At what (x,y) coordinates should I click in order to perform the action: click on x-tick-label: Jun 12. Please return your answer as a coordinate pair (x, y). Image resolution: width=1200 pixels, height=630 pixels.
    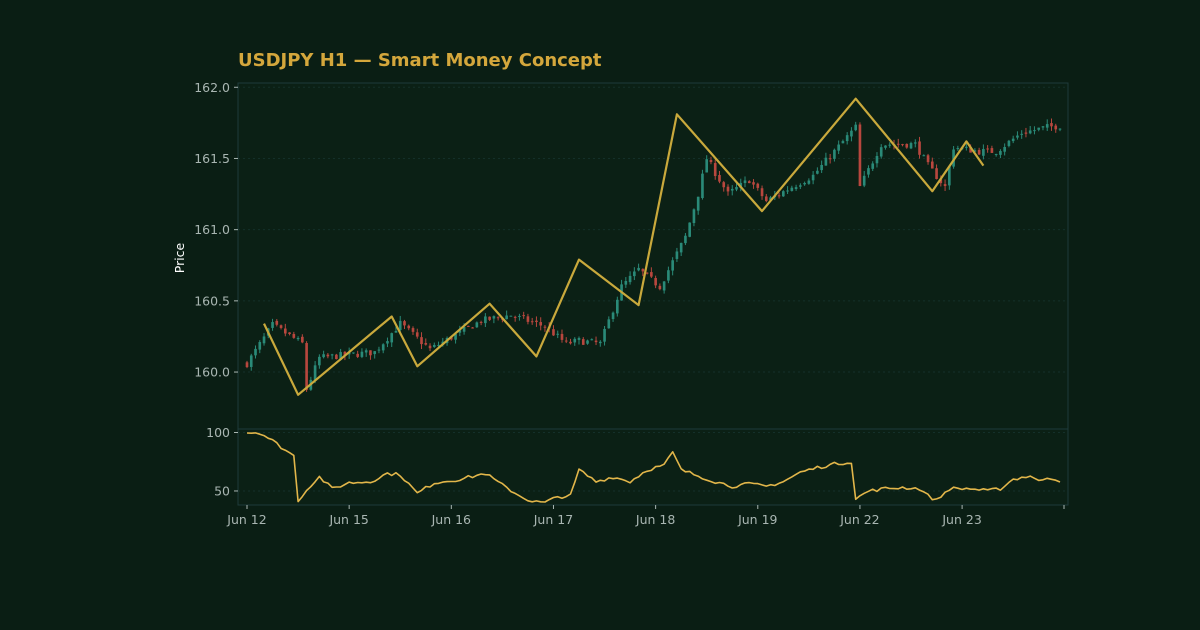
    Looking at the image, I should click on (246, 519).